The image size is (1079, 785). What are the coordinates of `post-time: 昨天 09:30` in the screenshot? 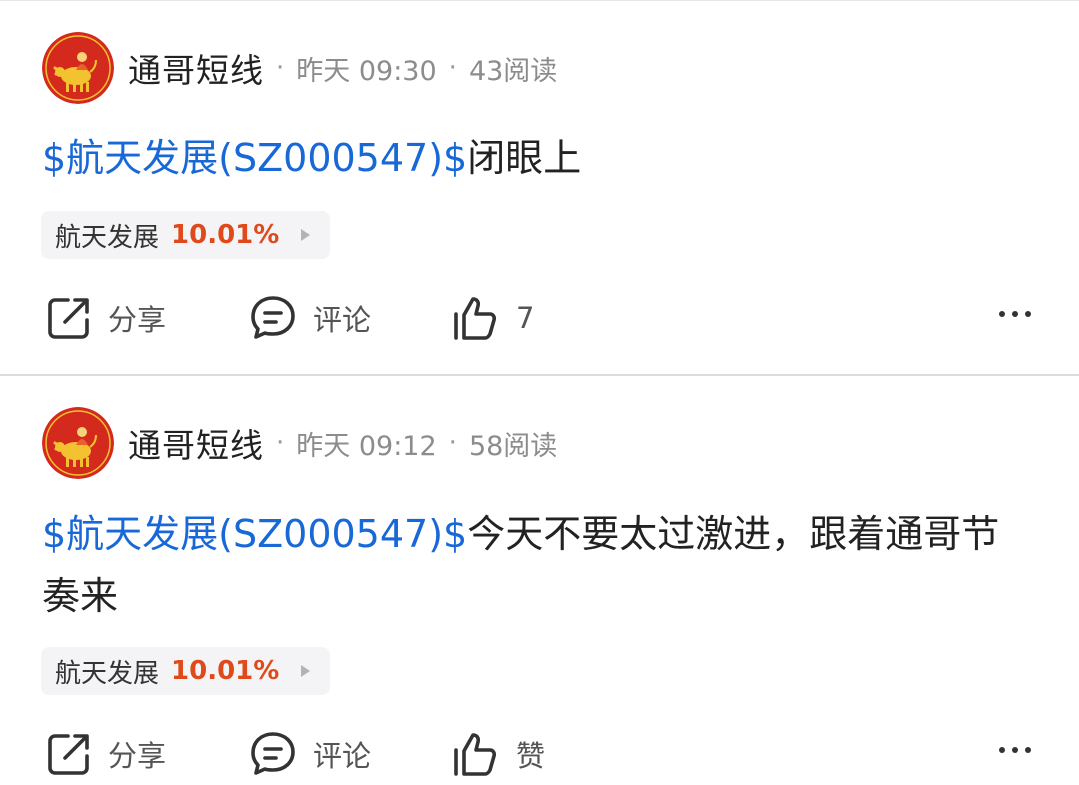 It's located at (366, 71).